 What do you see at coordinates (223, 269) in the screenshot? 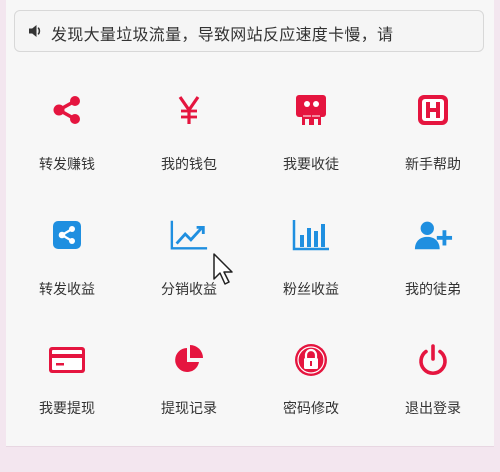
I see `mouse-cursor-icon` at bounding box center [223, 269].